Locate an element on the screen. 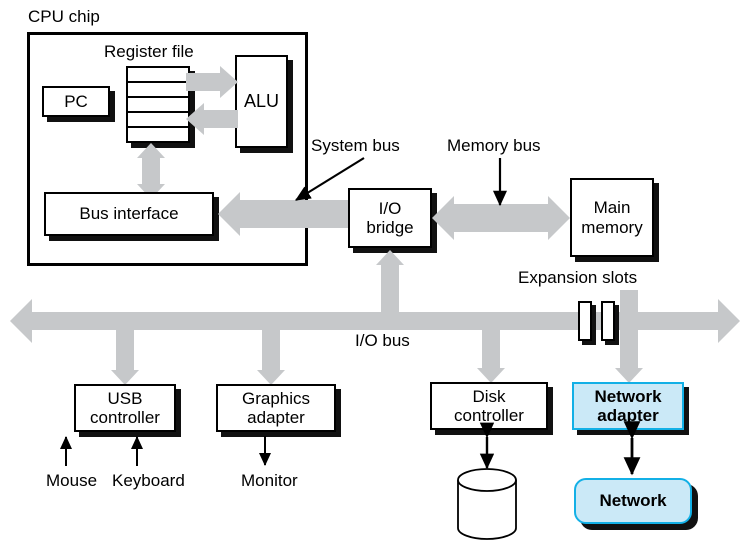  network-block-label: Network is located at coordinates (633, 501).